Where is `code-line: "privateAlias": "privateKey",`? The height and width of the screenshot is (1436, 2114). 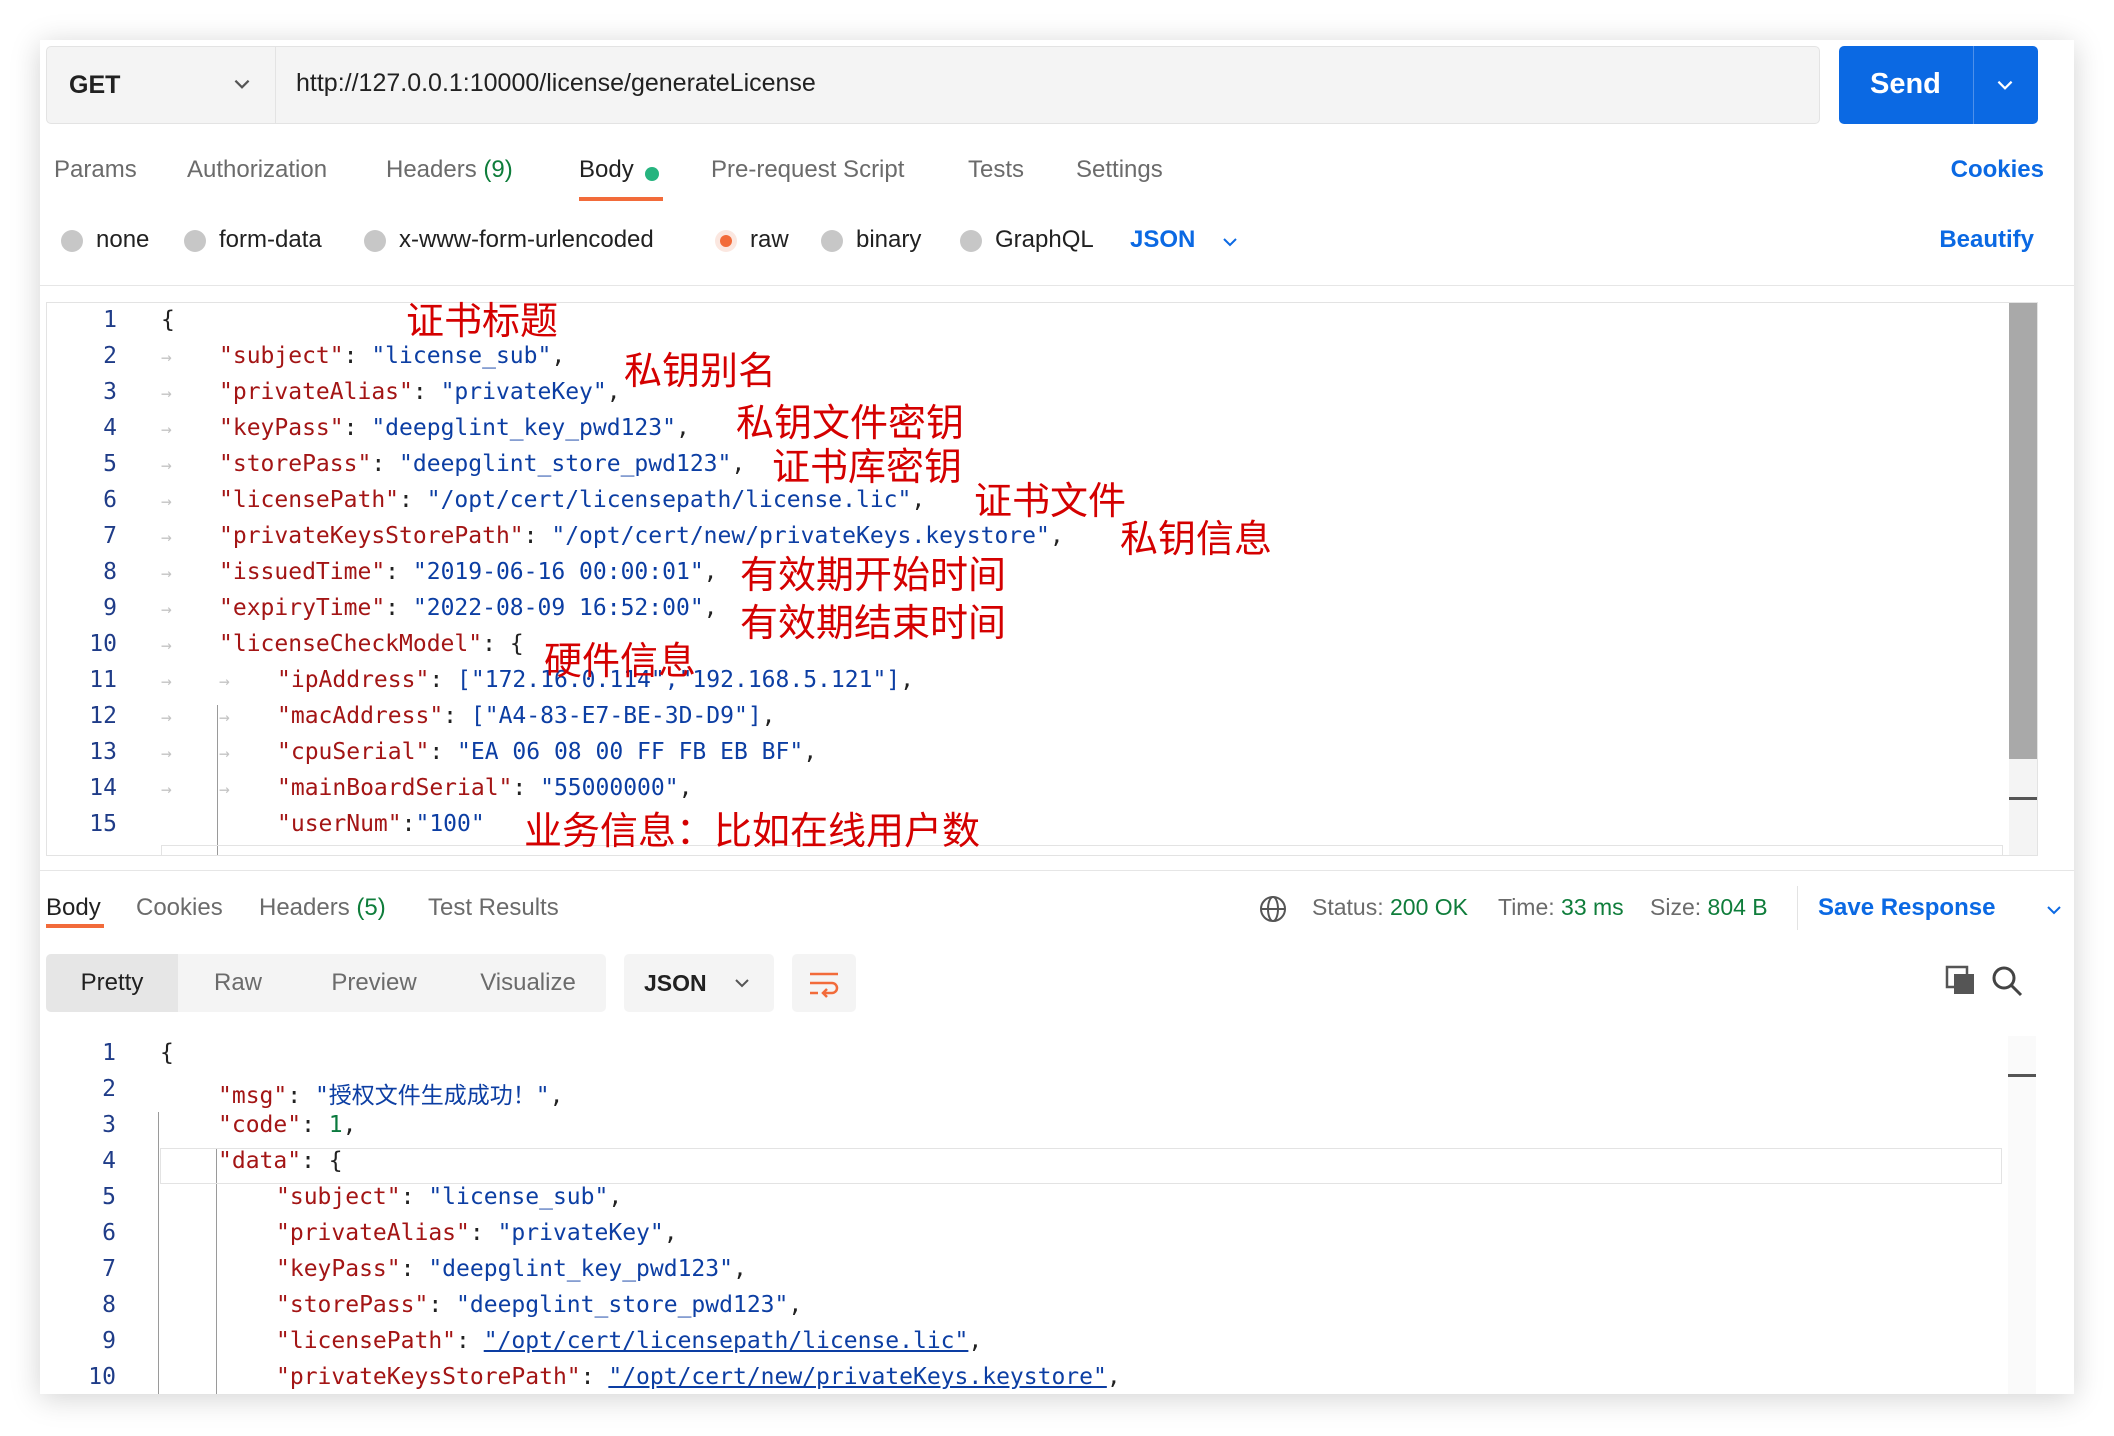 code-line: "privateAlias": "privateKey", is located at coordinates (477, 1233).